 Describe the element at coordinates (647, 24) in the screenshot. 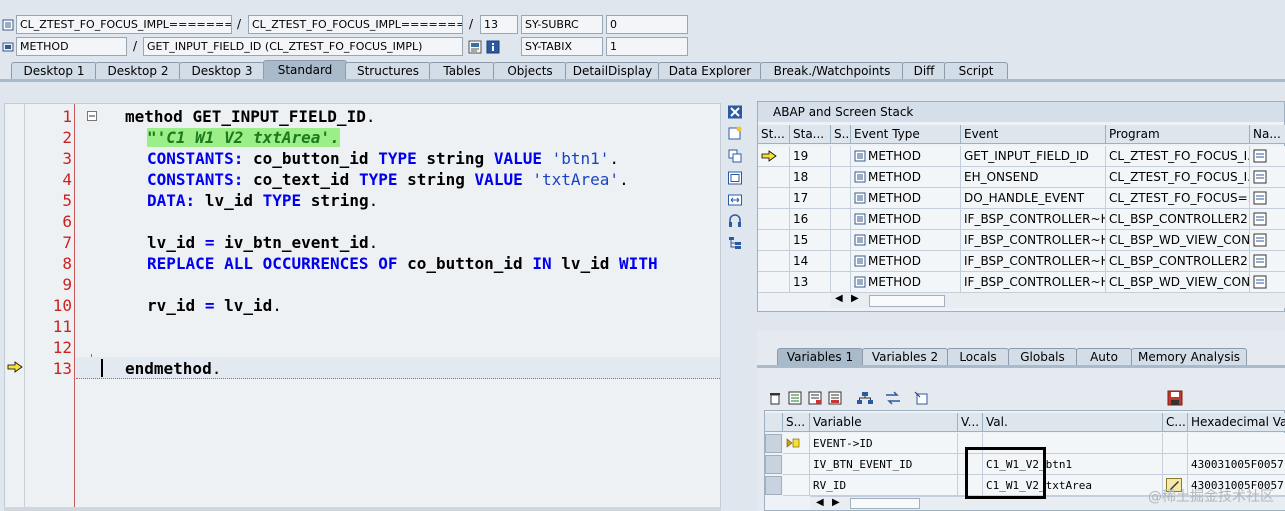

I see `sys-field-value-1: 0` at that location.